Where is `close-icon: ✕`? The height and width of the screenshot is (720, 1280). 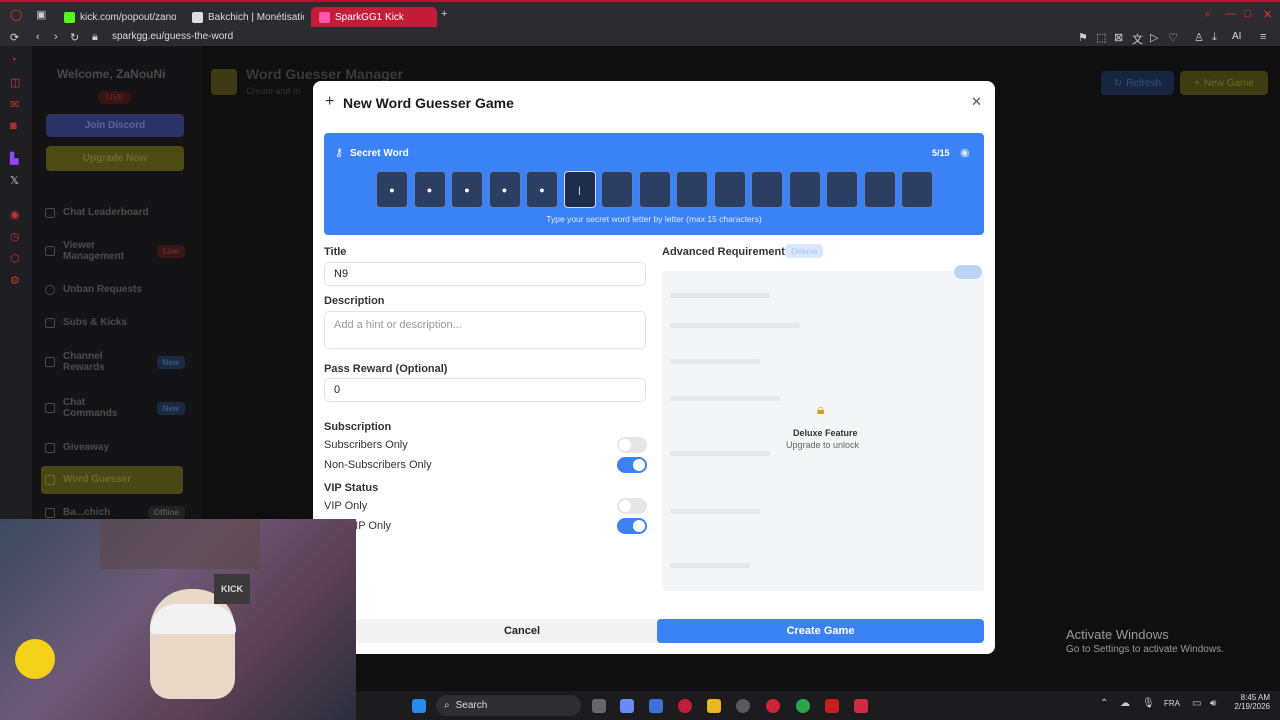 close-icon: ✕ is located at coordinates (976, 102).